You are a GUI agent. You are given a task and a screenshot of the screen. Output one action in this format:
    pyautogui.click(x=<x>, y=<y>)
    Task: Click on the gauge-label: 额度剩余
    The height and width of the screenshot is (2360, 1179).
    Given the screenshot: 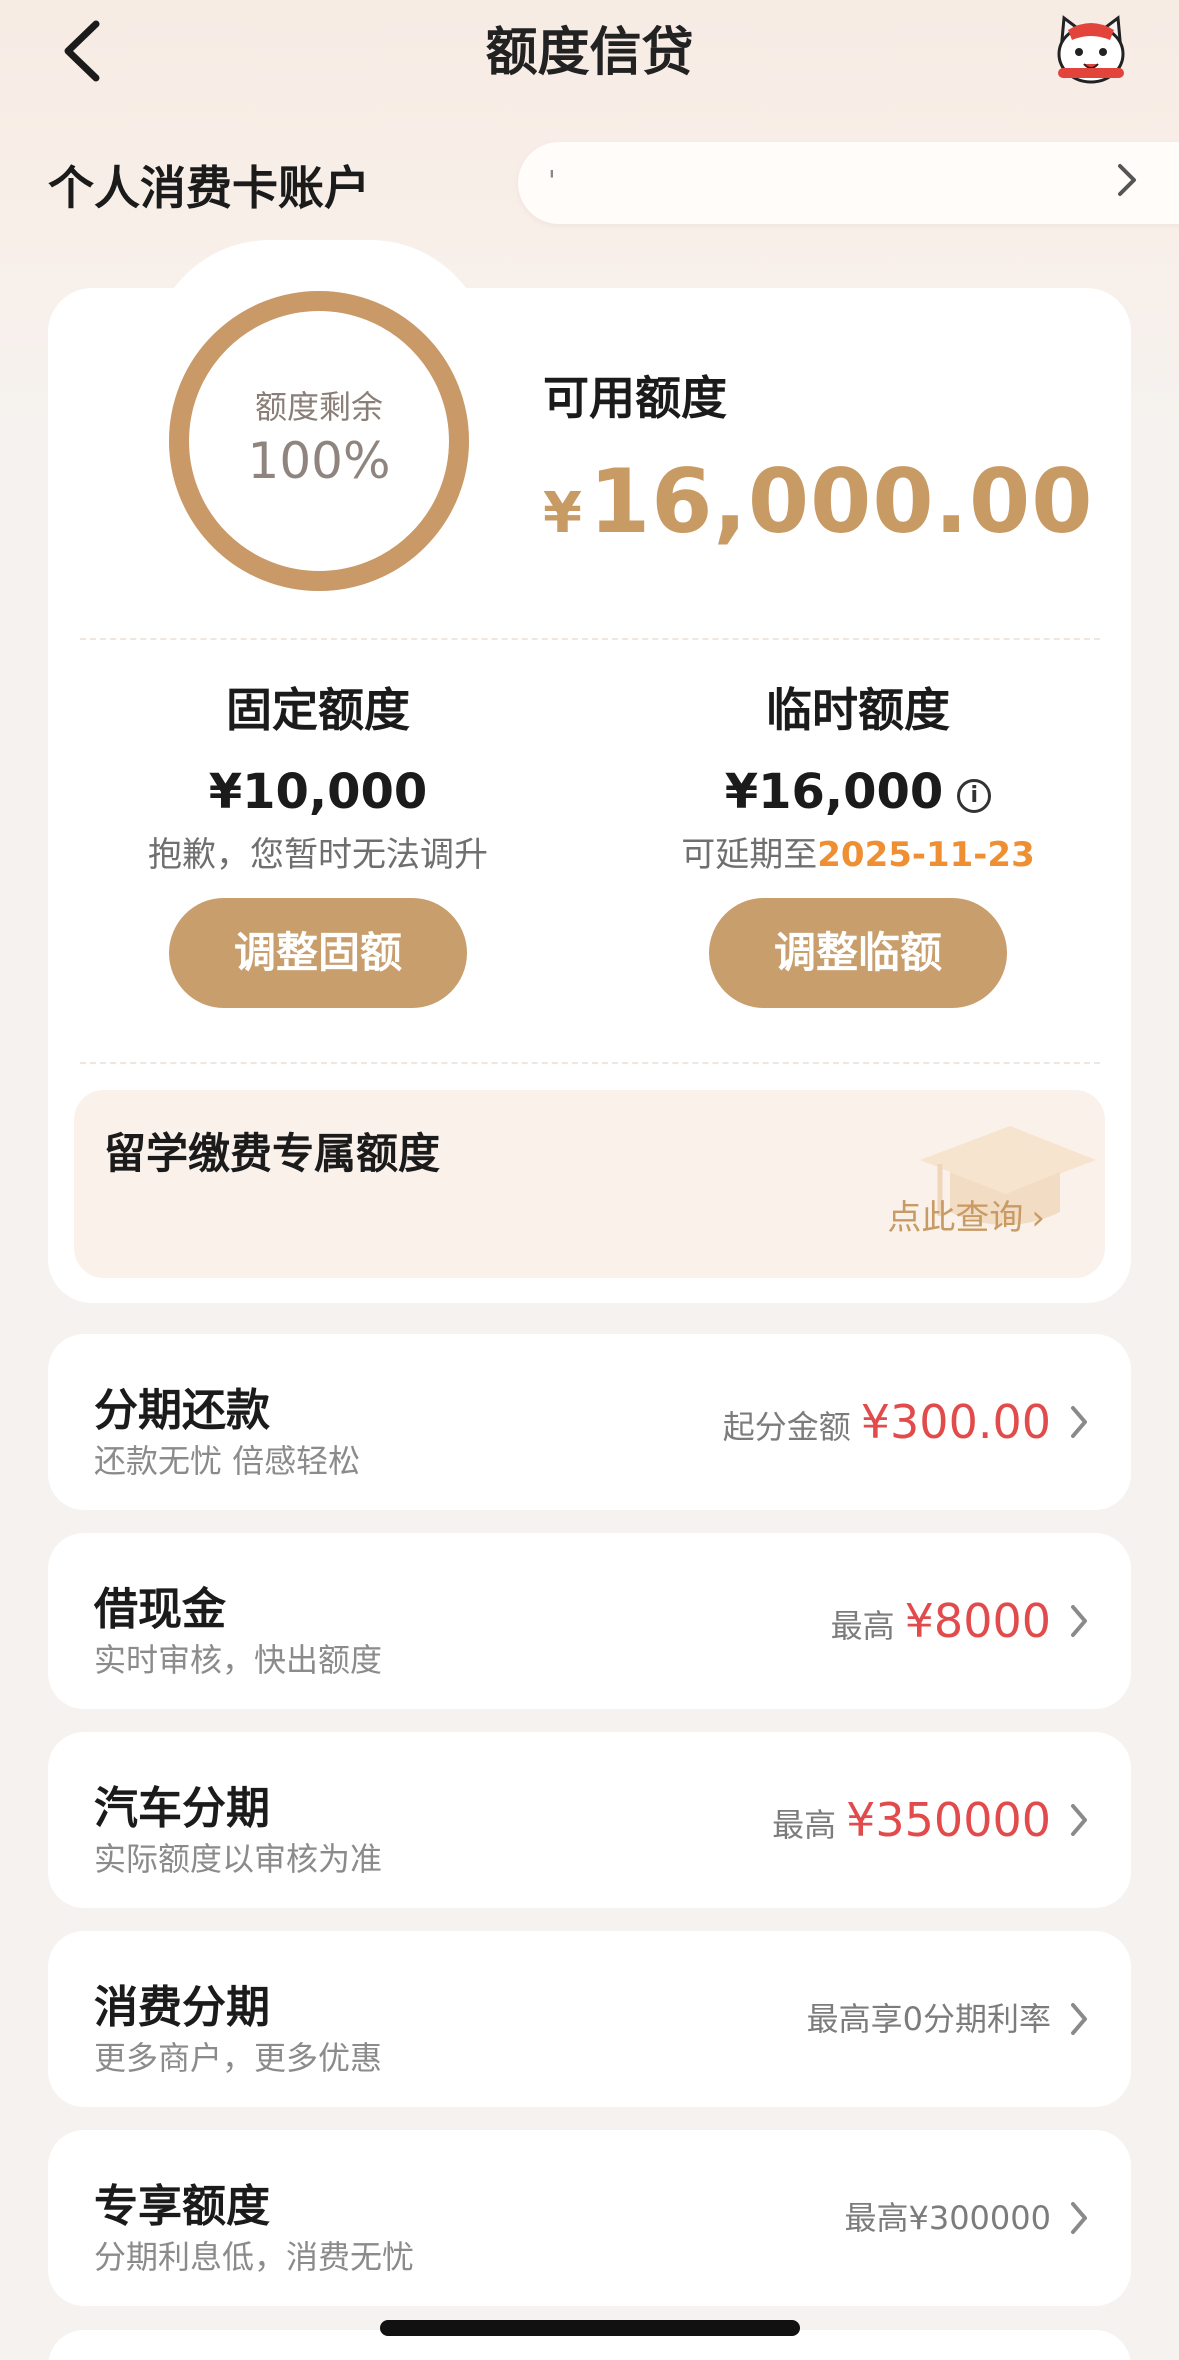 What is the action you would take?
    pyautogui.click(x=318, y=407)
    